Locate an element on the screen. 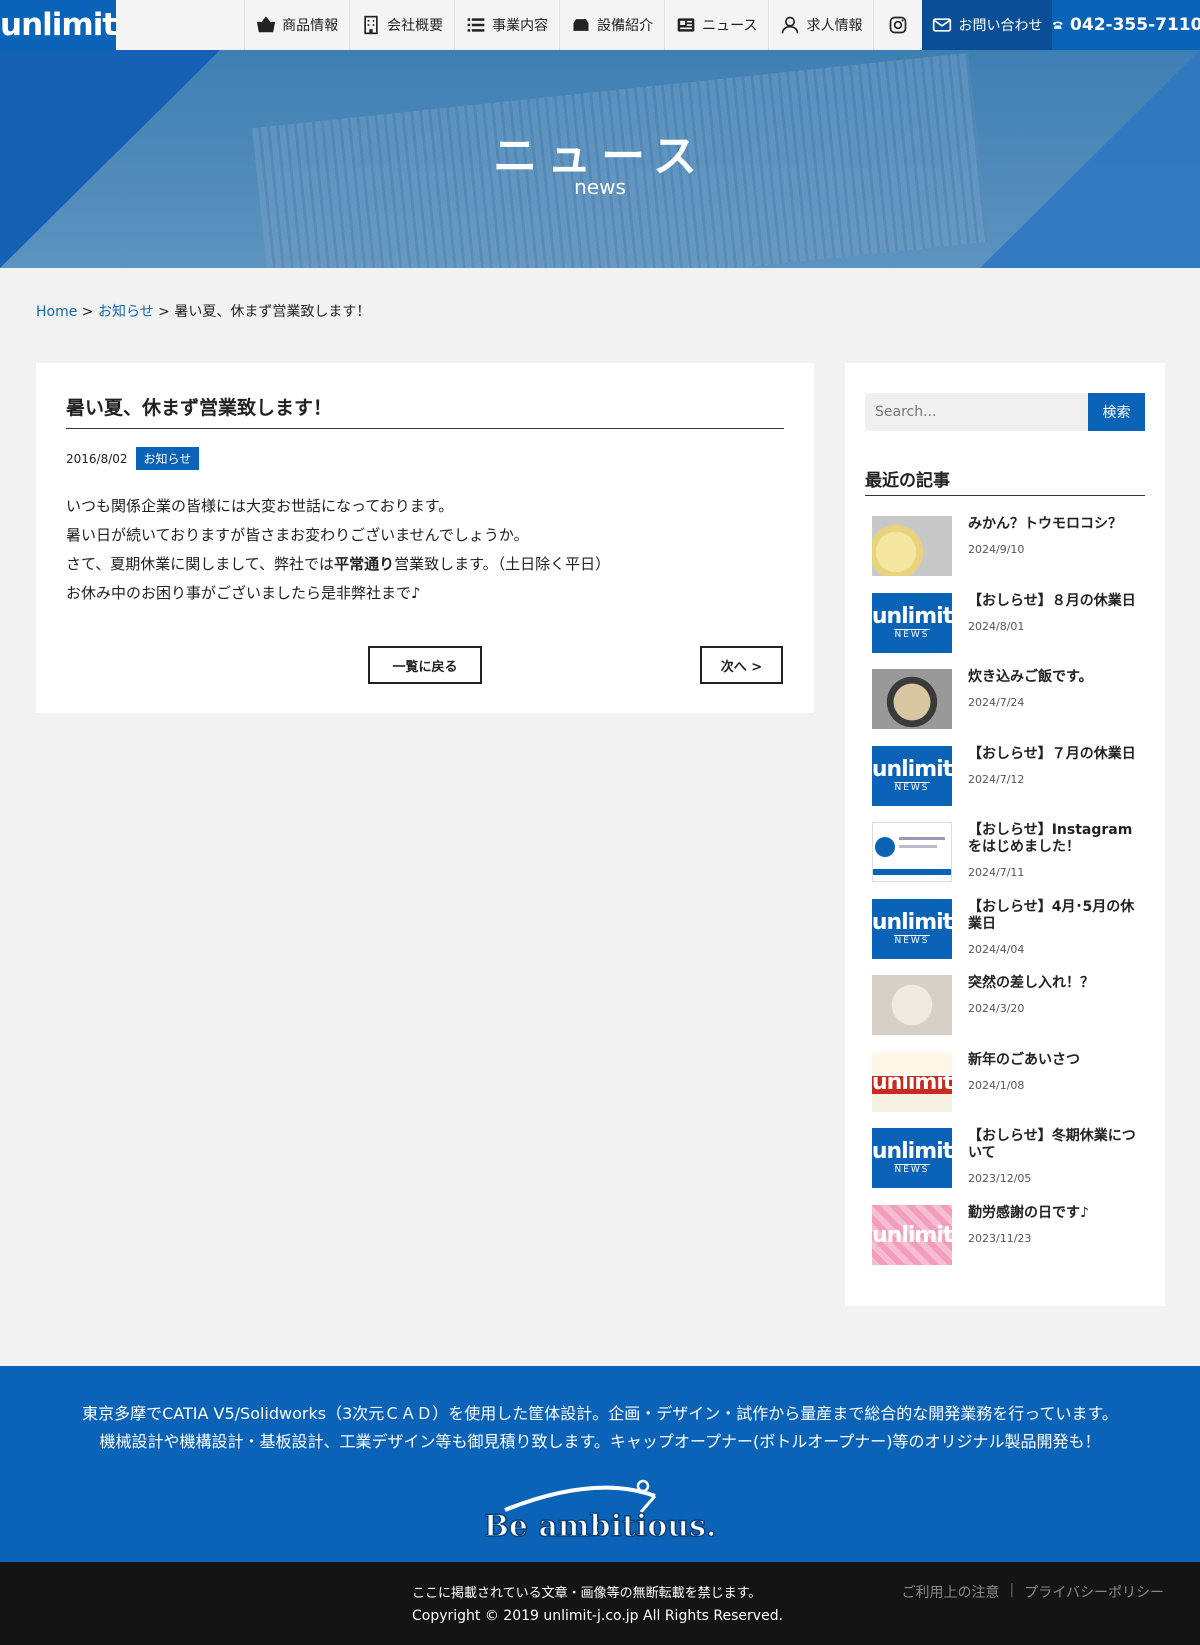  nav-item-business: 事業内容 is located at coordinates (506, 25).